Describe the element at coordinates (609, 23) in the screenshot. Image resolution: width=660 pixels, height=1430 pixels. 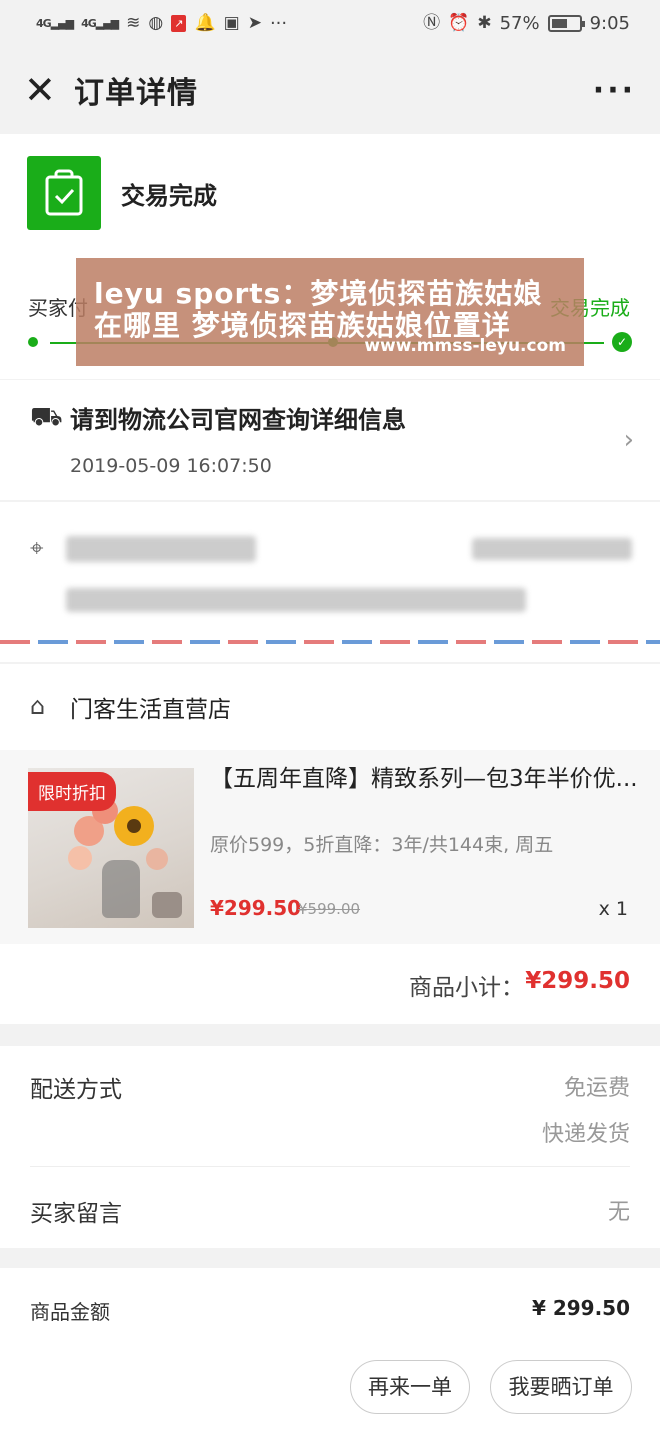
I see `clock: 9:05` at that location.